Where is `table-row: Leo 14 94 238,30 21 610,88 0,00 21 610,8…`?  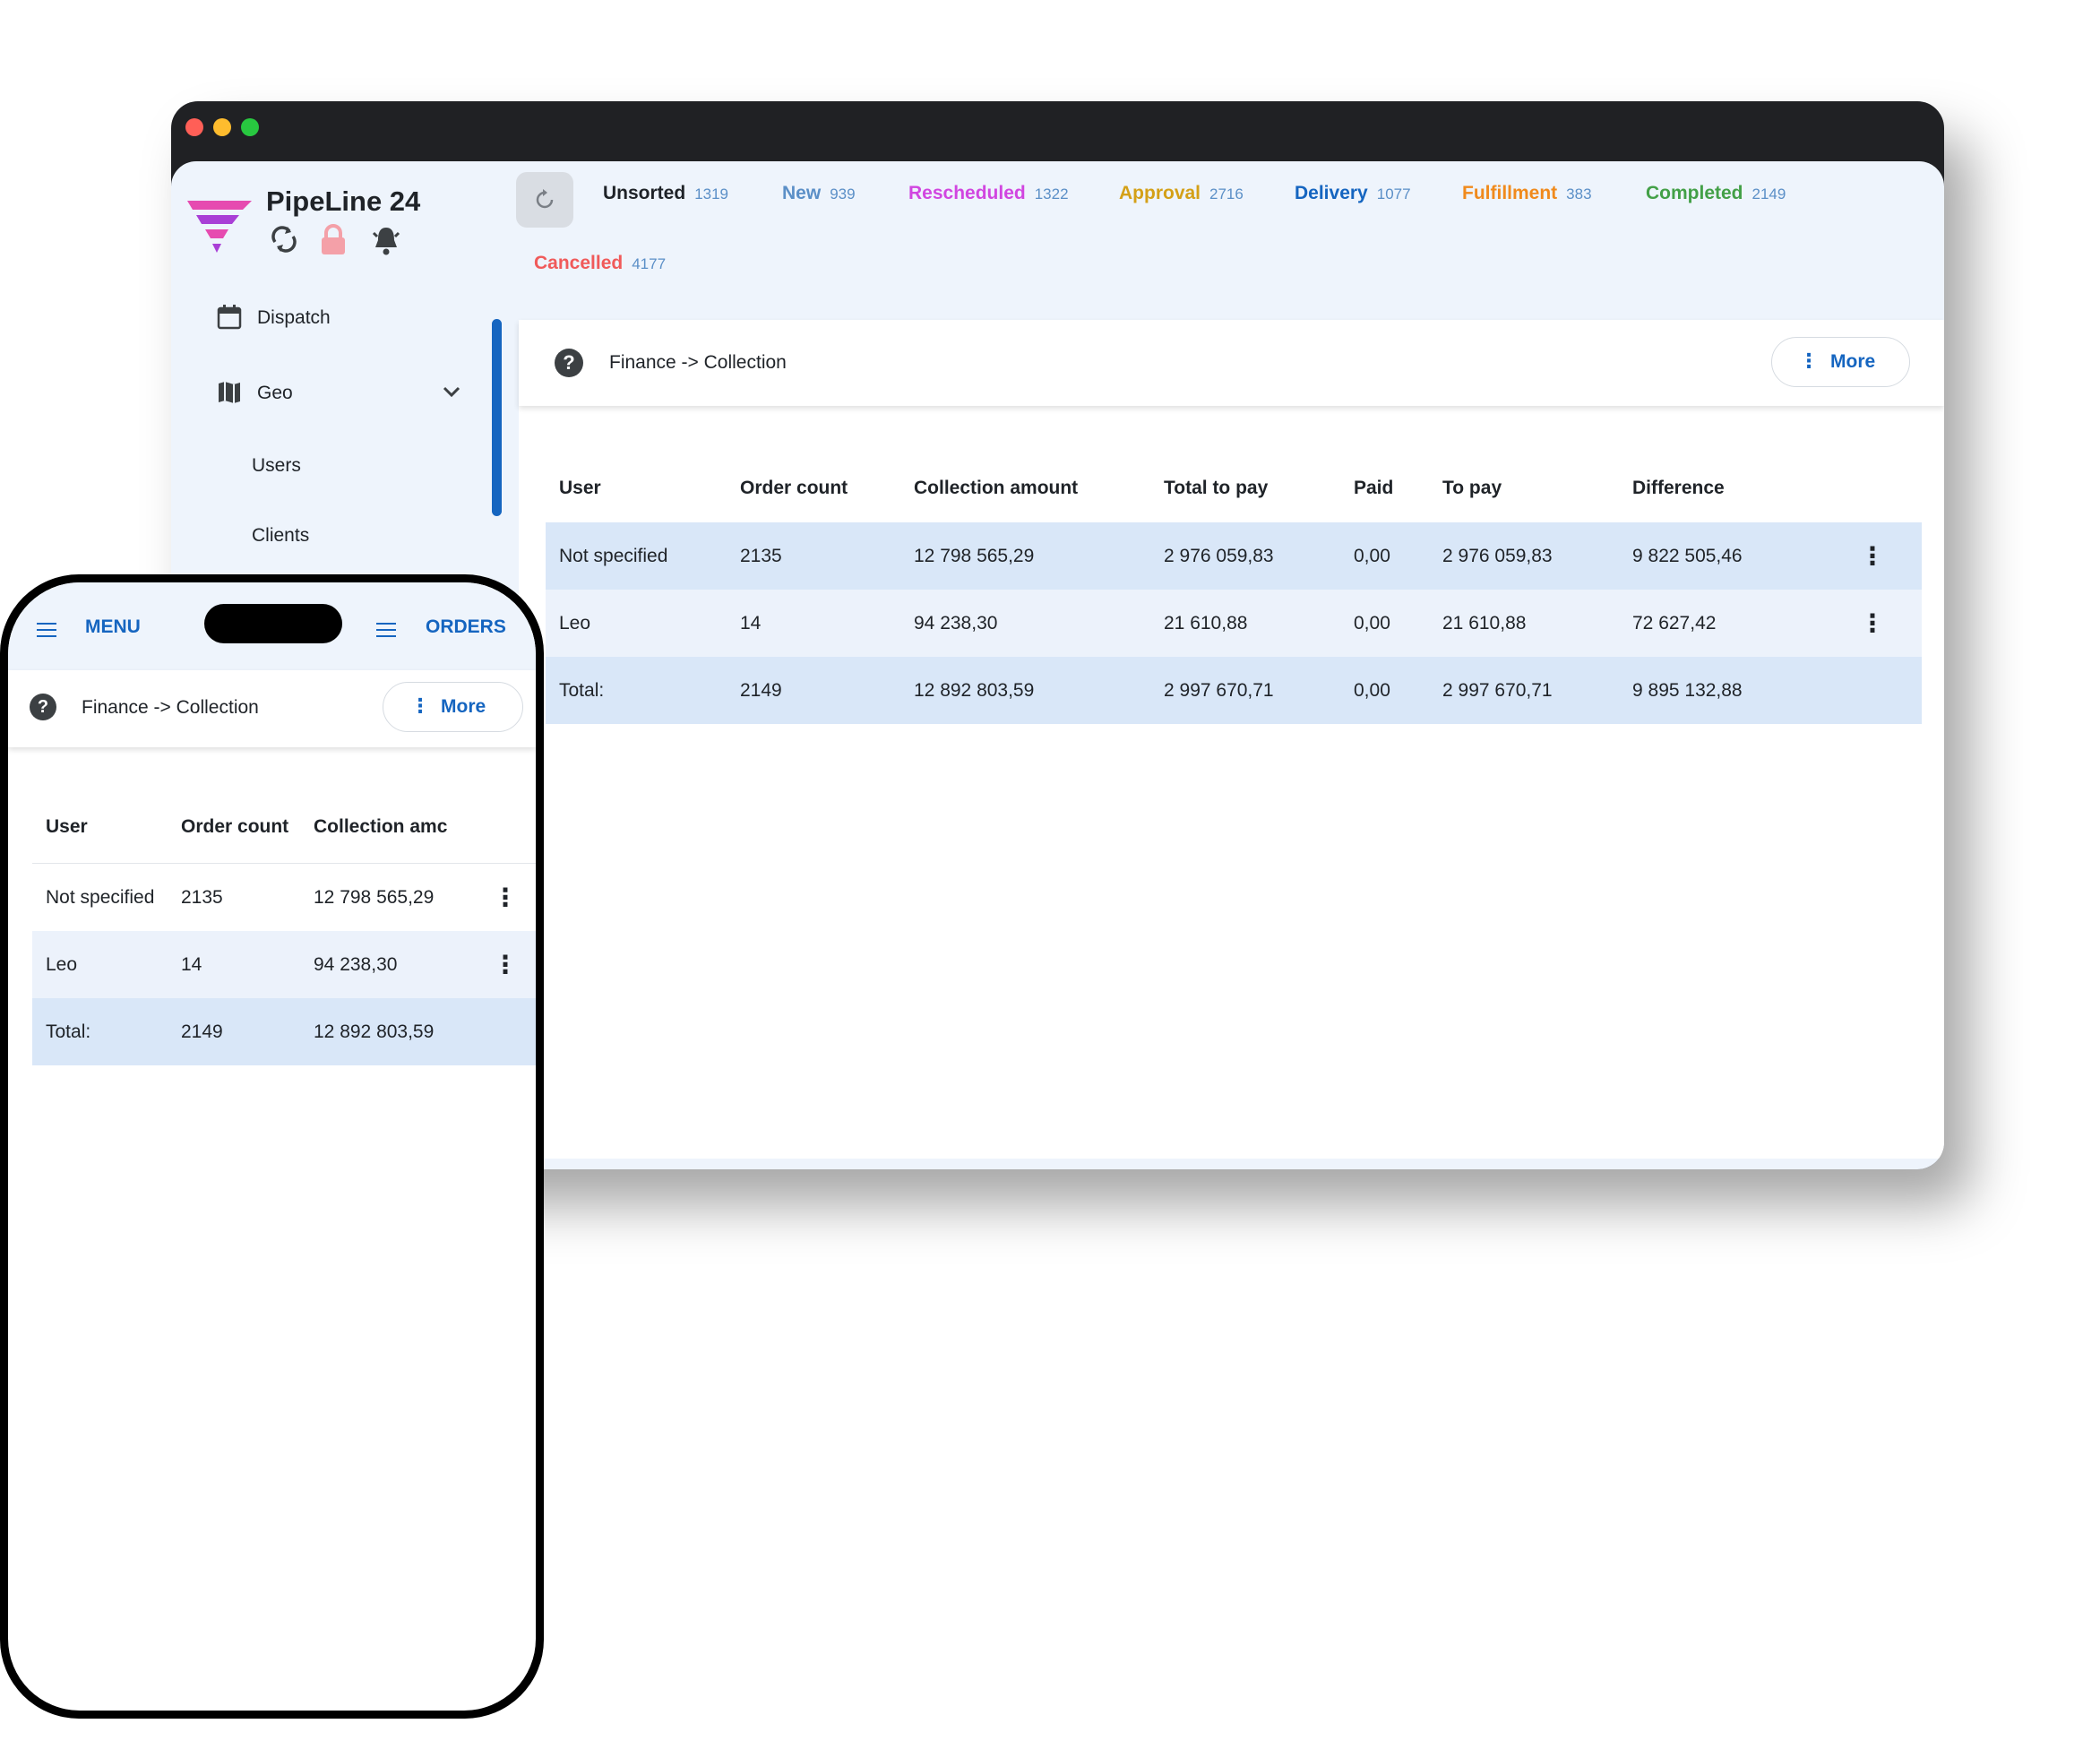
table-row: Leo 14 94 238,30 21 610,88 0,00 21 610,8… is located at coordinates (1234, 623).